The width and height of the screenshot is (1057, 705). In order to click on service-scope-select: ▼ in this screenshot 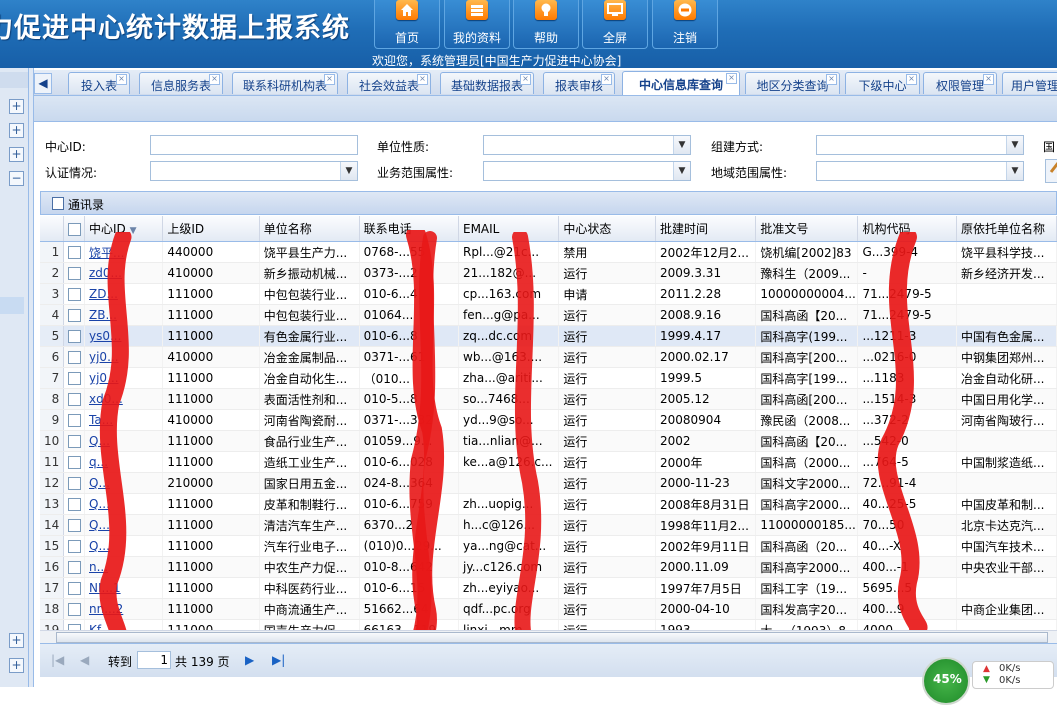, I will do `click(587, 171)`.